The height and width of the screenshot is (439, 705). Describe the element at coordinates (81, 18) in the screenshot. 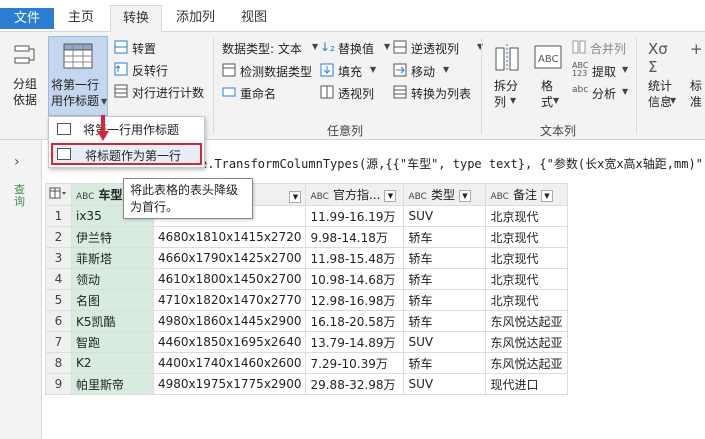

I see `tab-home: 主页` at that location.